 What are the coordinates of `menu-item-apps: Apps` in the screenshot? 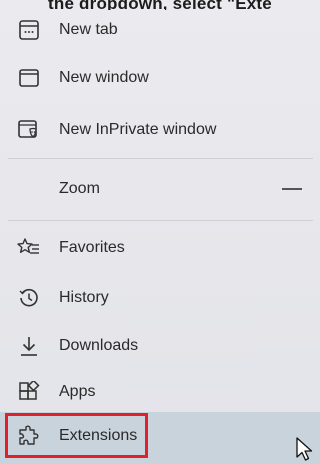 It's located at (160, 392).